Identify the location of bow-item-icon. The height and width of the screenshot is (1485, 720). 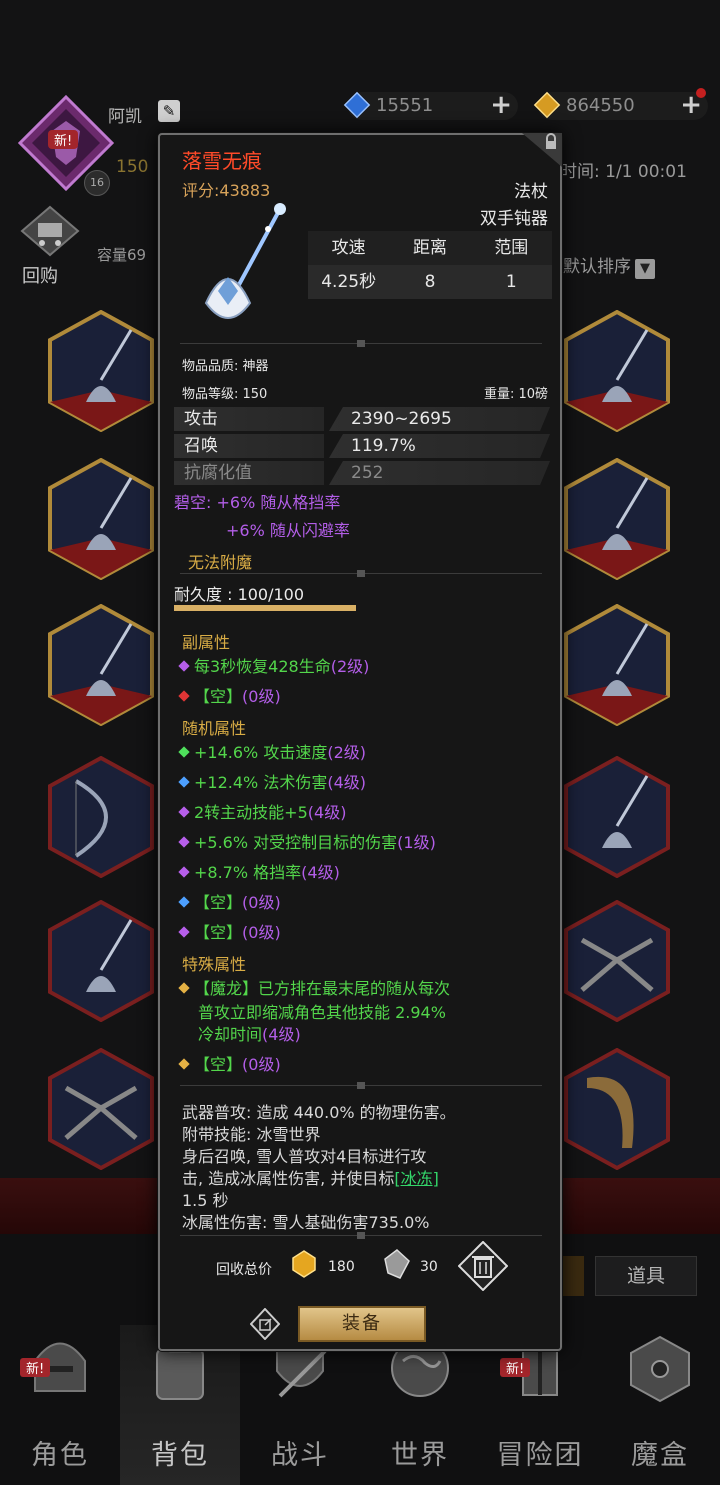
(101, 817).